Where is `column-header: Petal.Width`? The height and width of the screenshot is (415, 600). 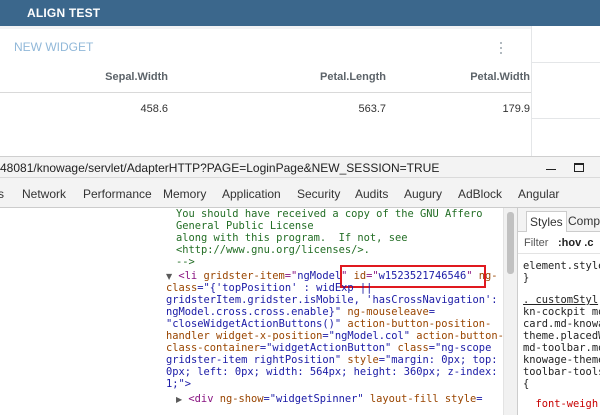
column-header: Petal.Width is located at coordinates (475, 77).